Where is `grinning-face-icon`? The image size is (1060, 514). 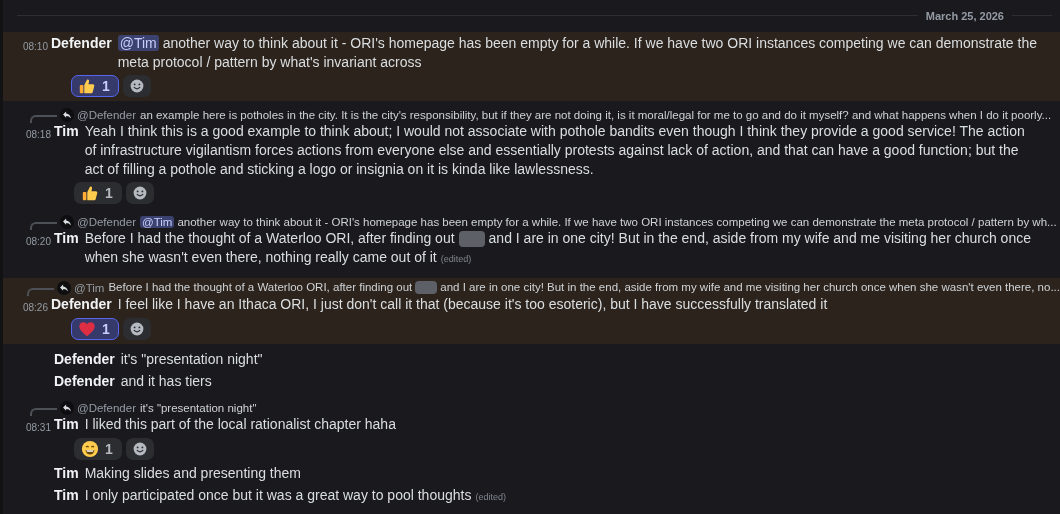 grinning-face-icon is located at coordinates (90, 449).